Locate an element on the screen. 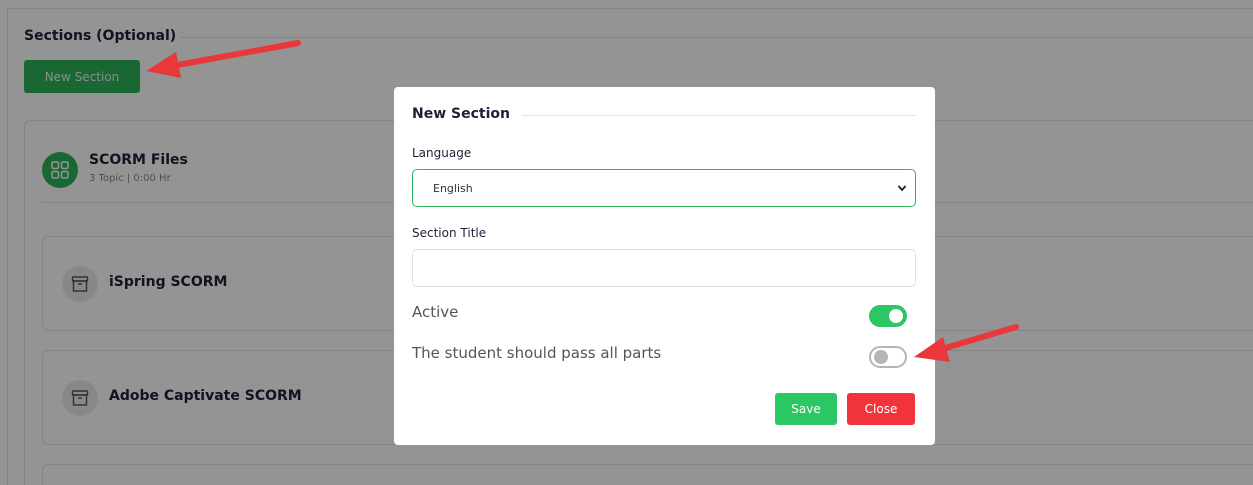  pass-all-parts-toggle is located at coordinates (888, 357).